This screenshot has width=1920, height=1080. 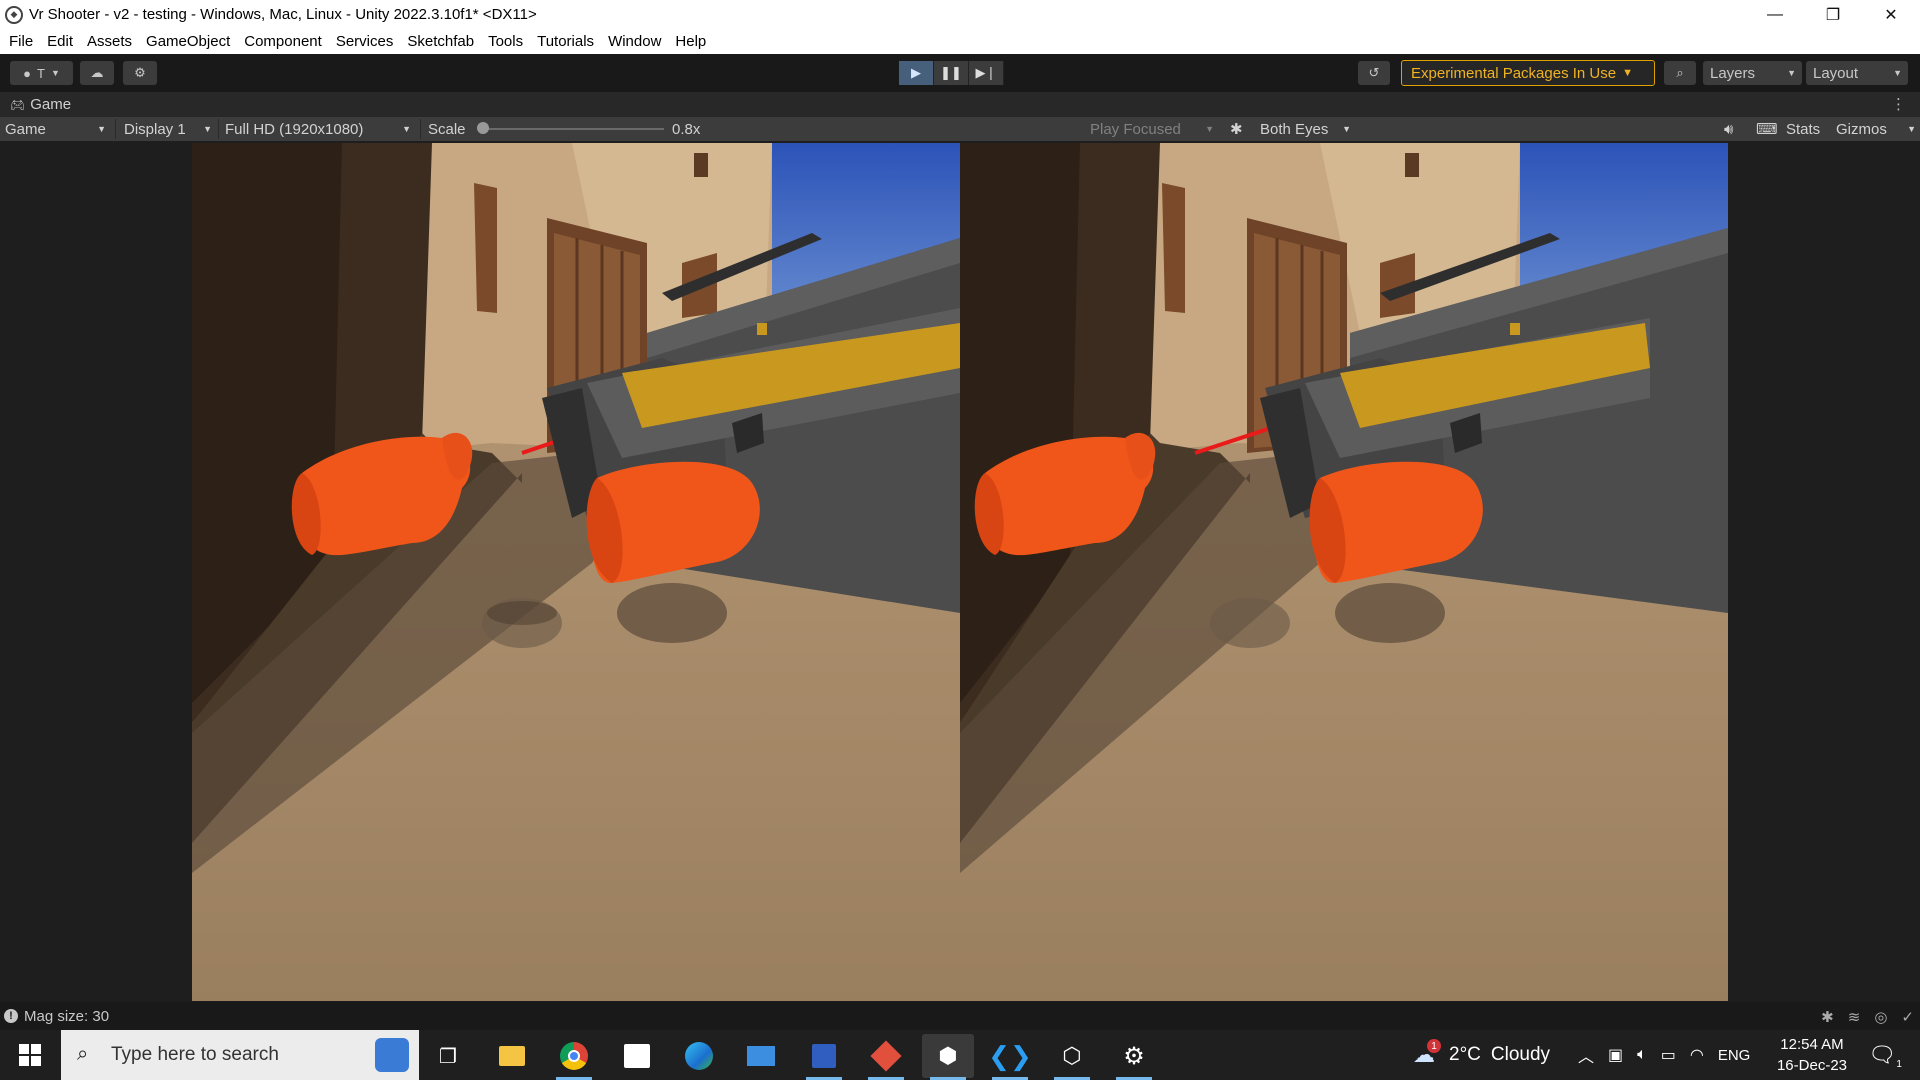 What do you see at coordinates (1876, 129) in the screenshot?
I see `gizmos-dropdown: Gizmos ▼` at bounding box center [1876, 129].